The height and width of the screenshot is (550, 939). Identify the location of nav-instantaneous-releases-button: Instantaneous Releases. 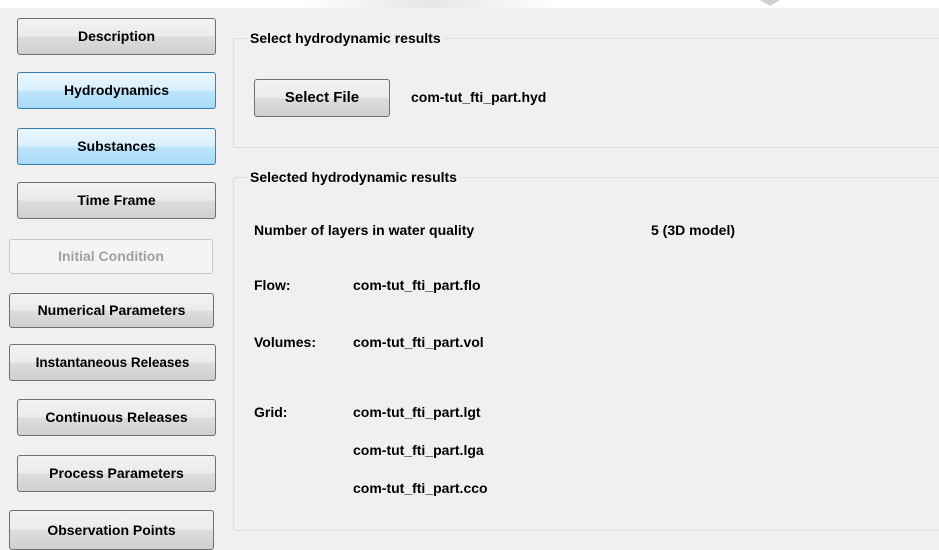
(112, 362).